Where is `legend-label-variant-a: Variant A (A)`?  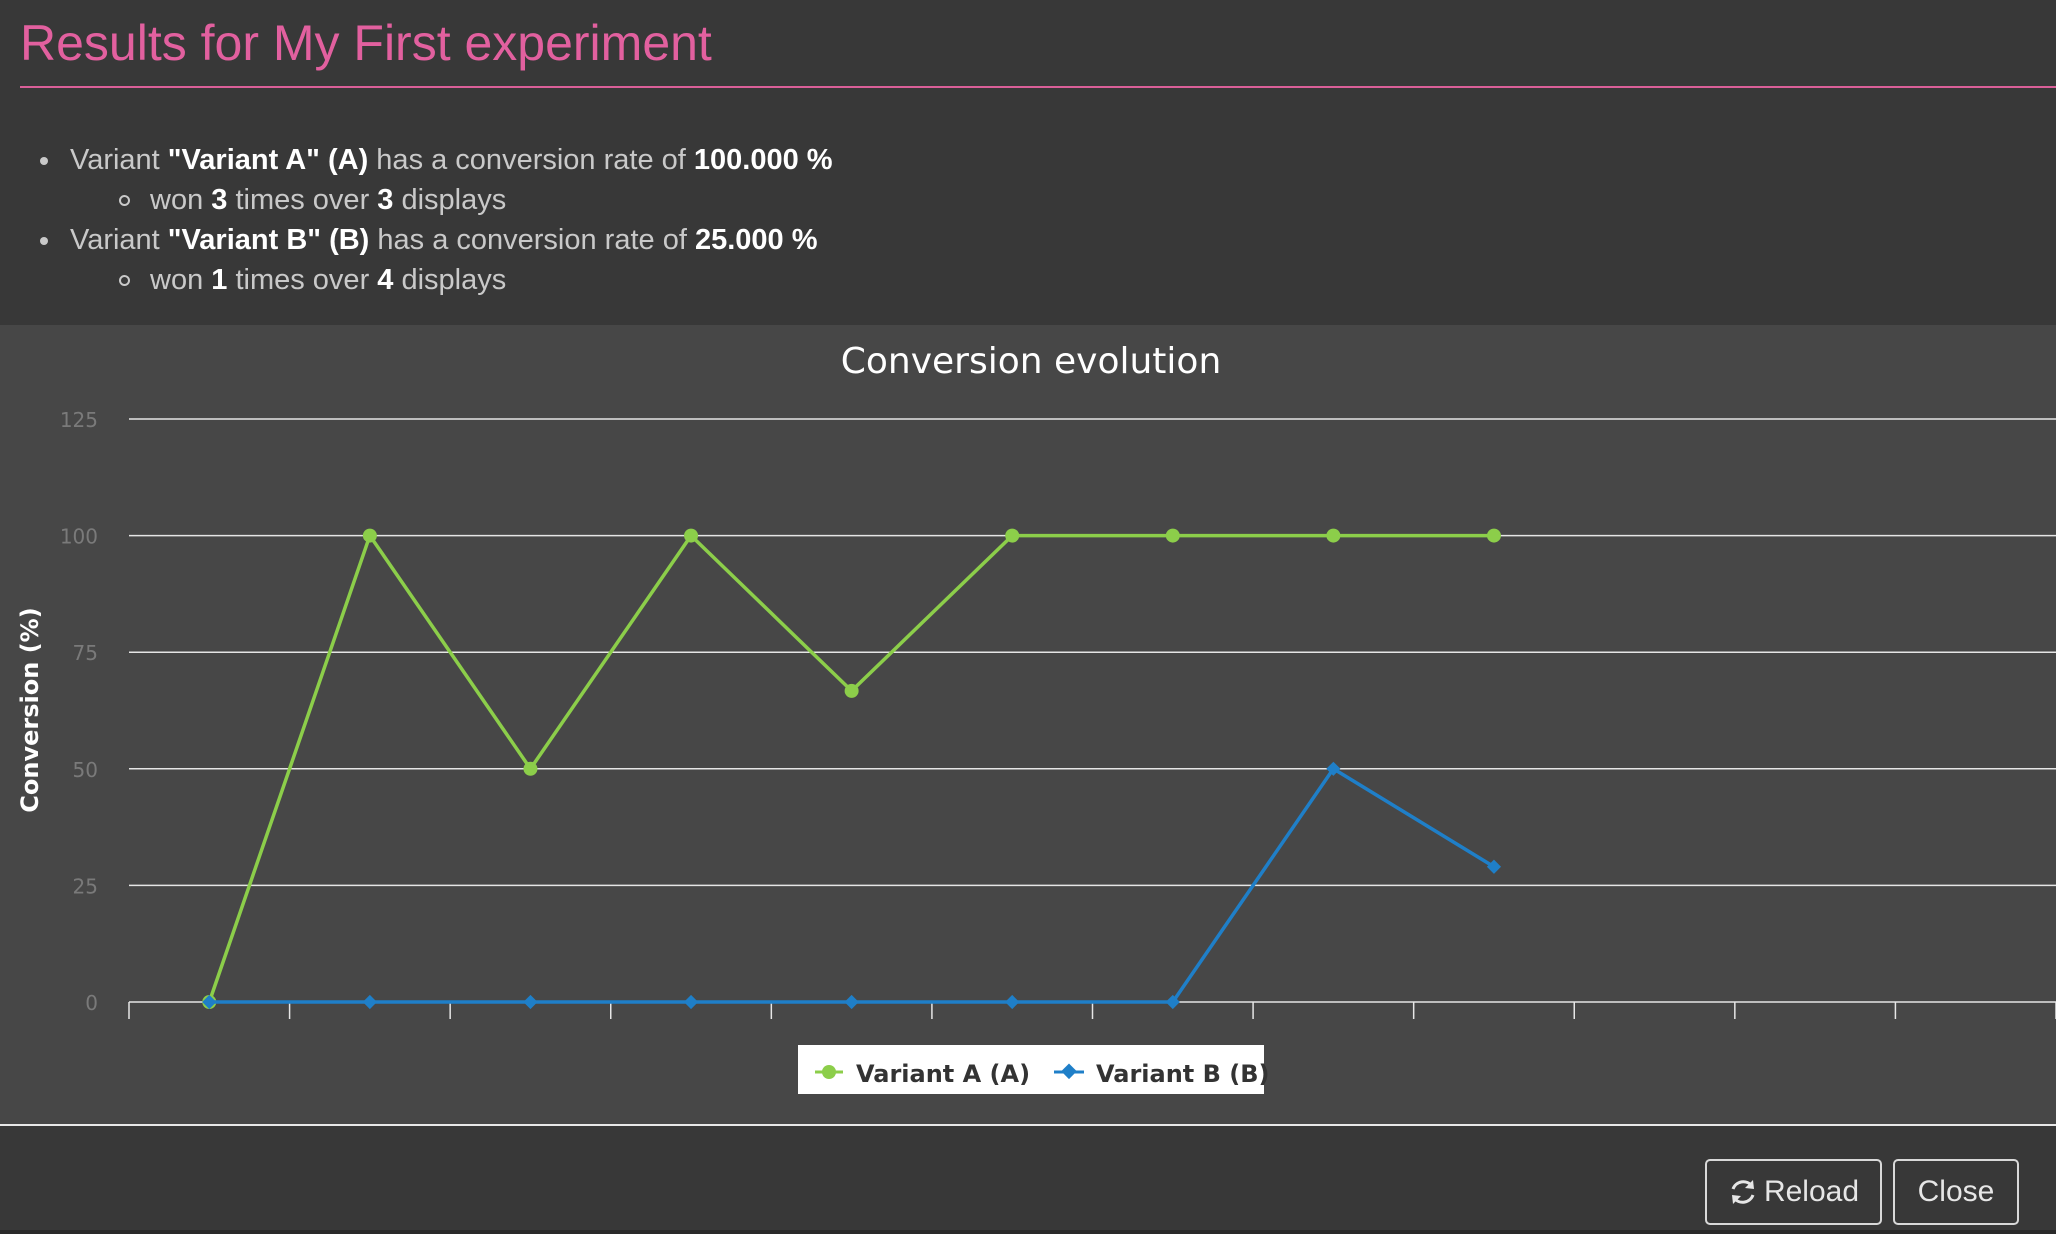 legend-label-variant-a: Variant A (A) is located at coordinates (943, 1074).